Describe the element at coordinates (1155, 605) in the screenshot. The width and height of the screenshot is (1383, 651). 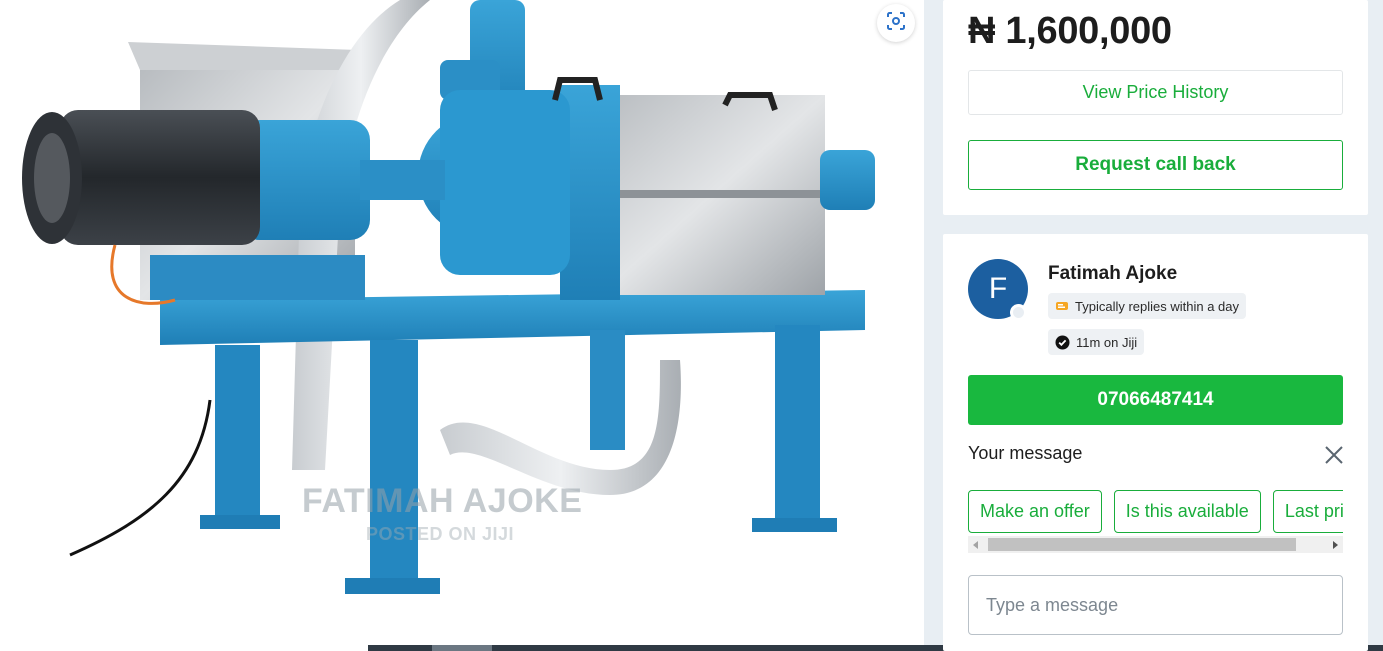
I see `message-input` at that location.